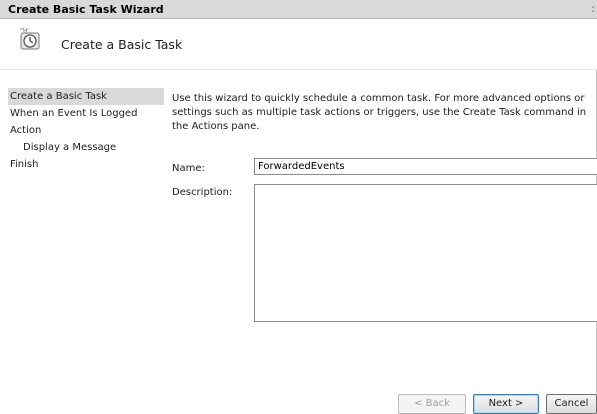  I want to click on step-when-event-logged: When an Event Is Logged, so click(86, 113).